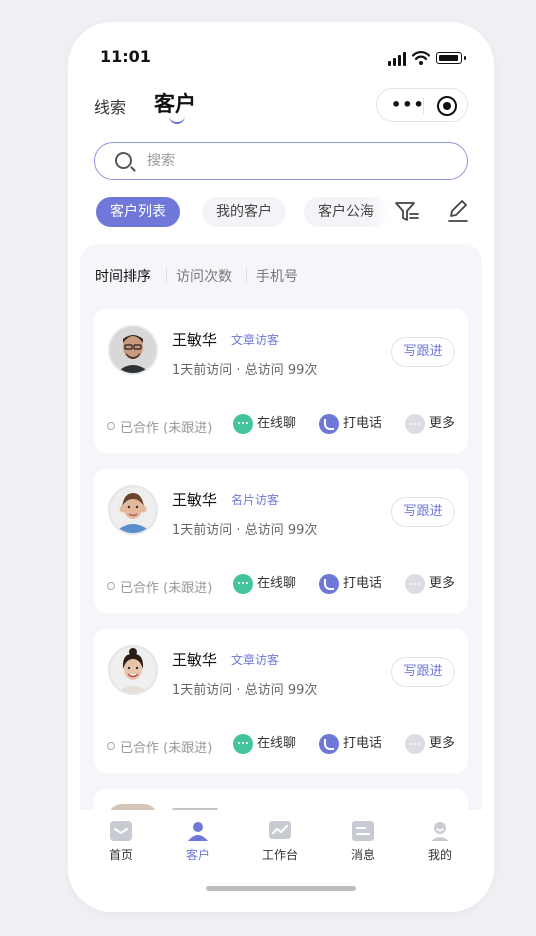 This screenshot has height=936, width=536. I want to click on tab-profile-label: 我的, so click(439, 855).